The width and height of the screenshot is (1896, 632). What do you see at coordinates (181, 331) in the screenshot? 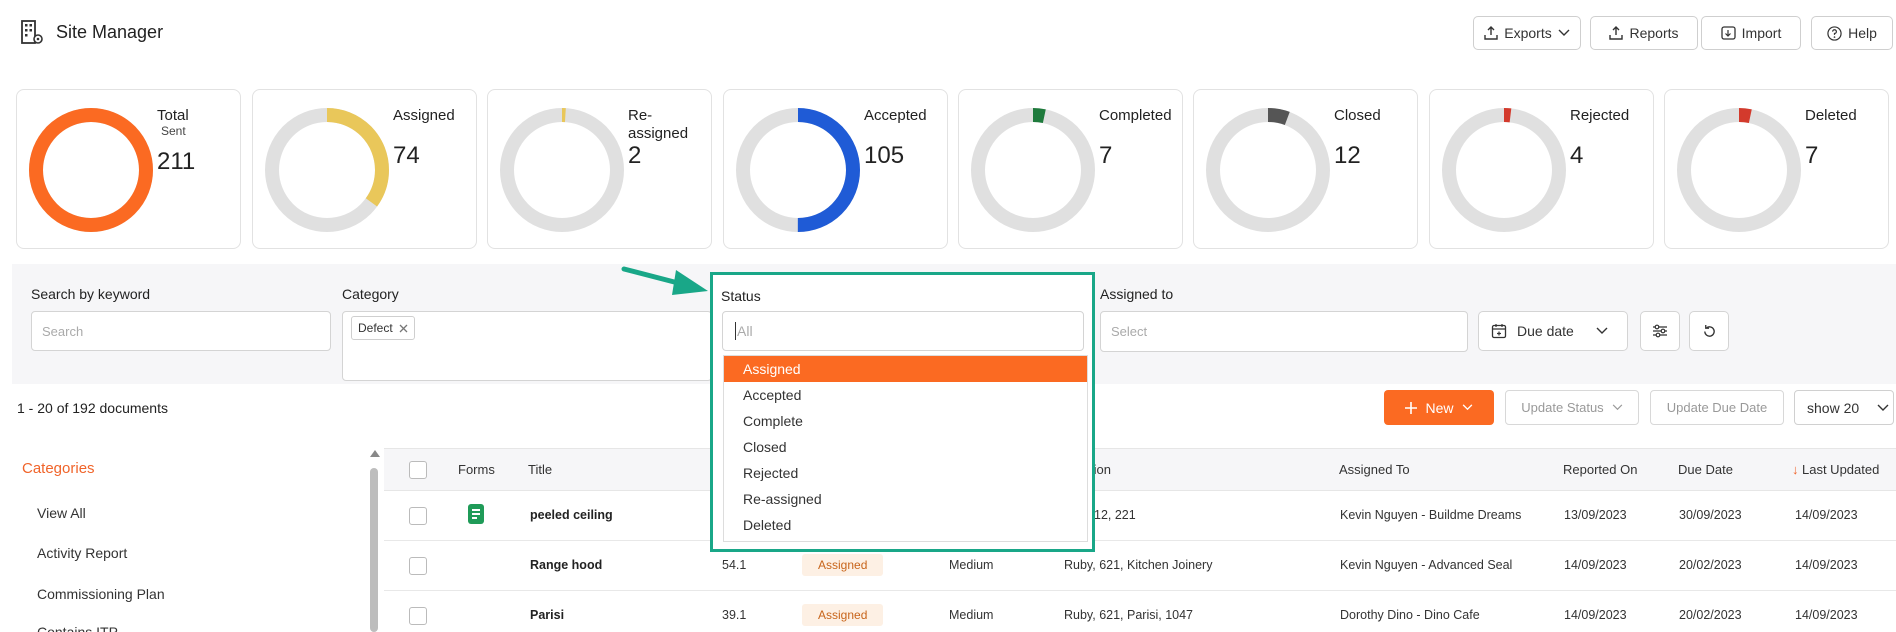
I see `keyword-search-input: Search` at bounding box center [181, 331].